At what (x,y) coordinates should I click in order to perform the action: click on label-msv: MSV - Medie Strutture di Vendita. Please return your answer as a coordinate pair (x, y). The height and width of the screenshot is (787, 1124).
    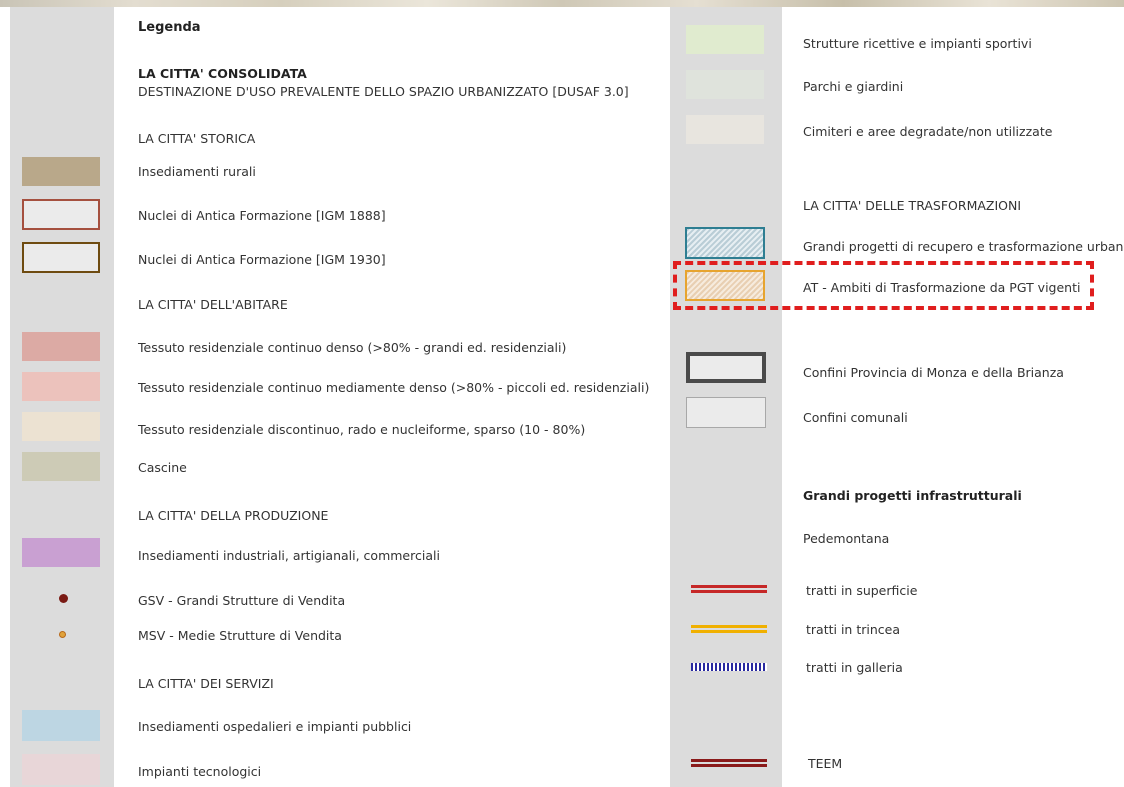
    Looking at the image, I should click on (240, 635).